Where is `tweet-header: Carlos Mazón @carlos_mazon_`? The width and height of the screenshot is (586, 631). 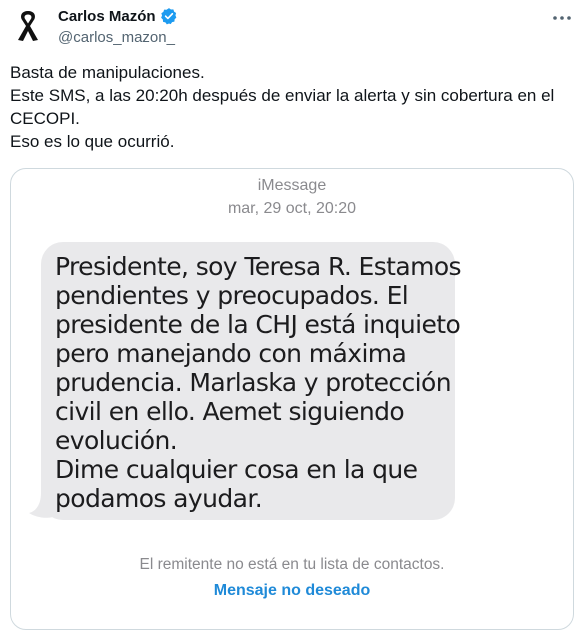
tweet-header: Carlos Mazón @carlos_mazon_ is located at coordinates (293, 28).